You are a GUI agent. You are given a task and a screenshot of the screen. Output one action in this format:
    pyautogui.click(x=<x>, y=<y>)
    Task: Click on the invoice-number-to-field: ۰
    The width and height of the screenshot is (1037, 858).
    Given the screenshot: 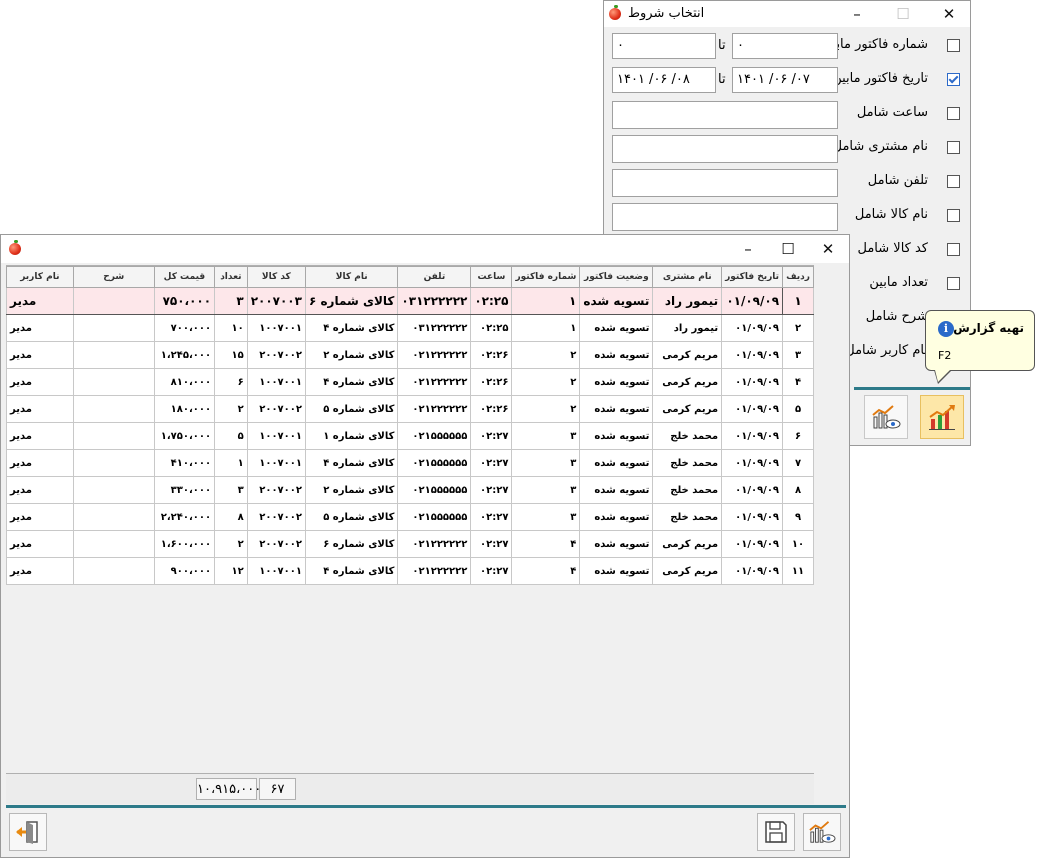 What is the action you would take?
    pyautogui.click(x=664, y=46)
    